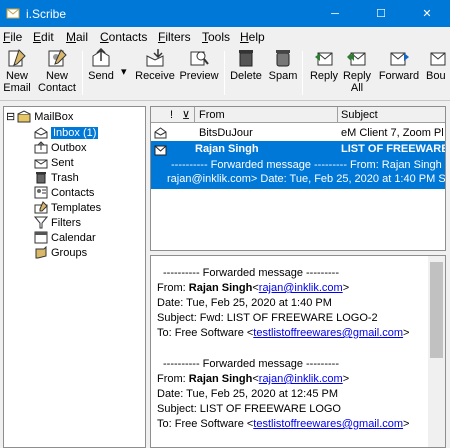  Describe the element at coordinates (41, 237) in the screenshot. I see `calendar-icon` at that location.